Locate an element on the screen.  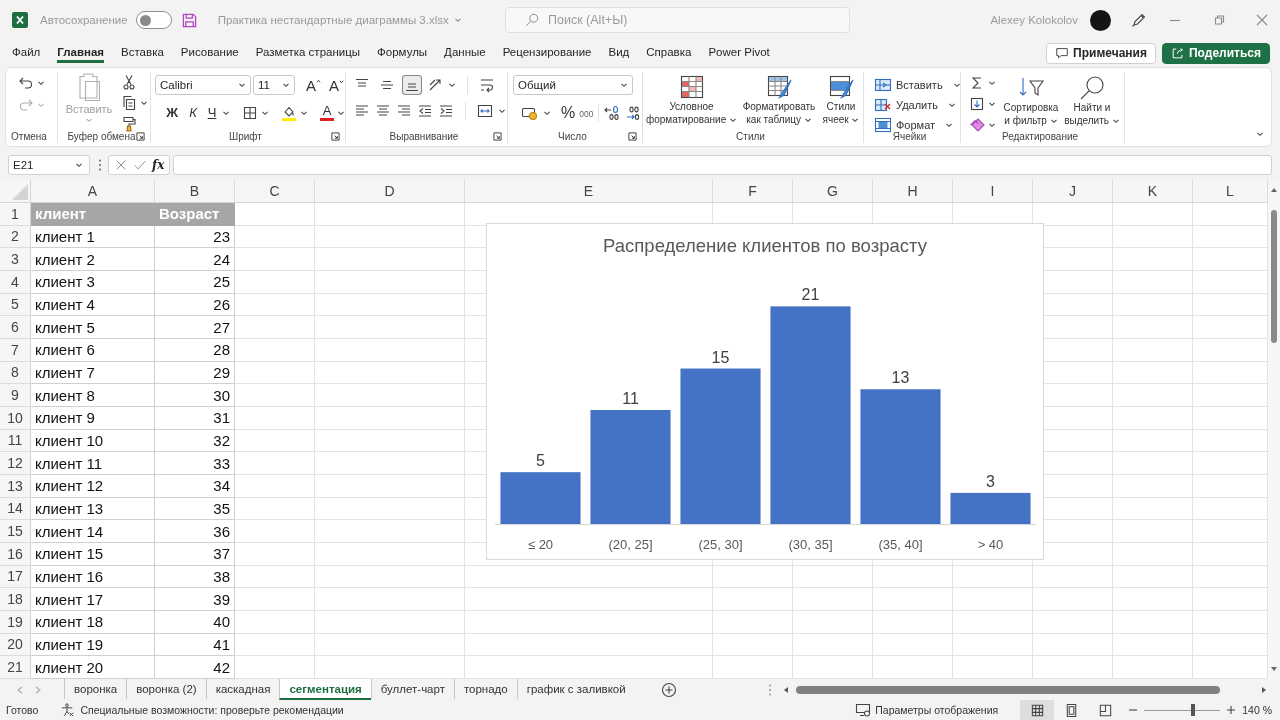
column-header: D is located at coordinates (390, 191).